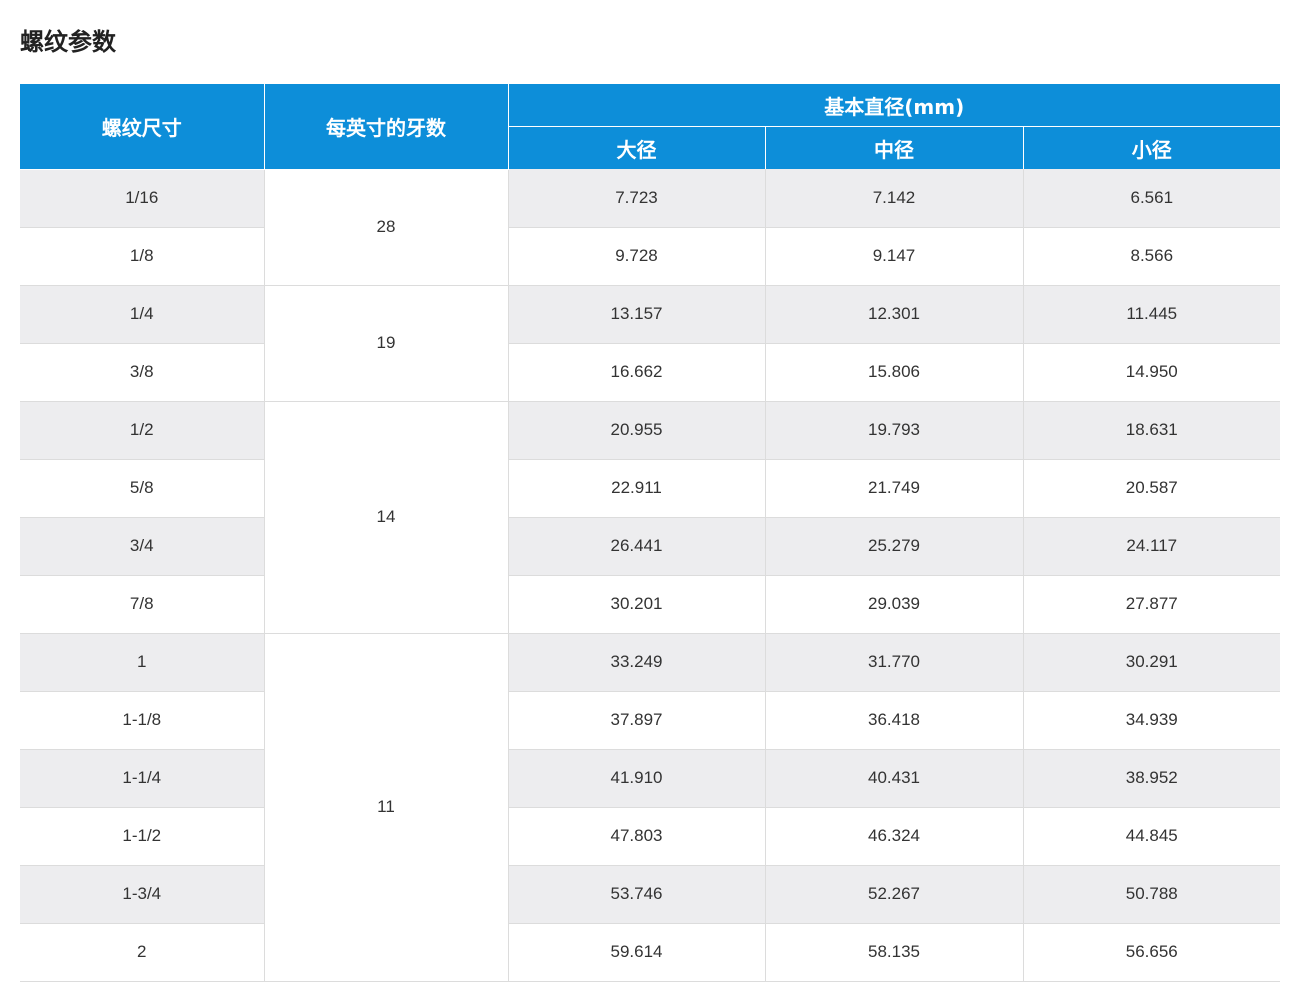  Describe the element at coordinates (1151, 836) in the screenshot. I see `cell-minor-diameter: 44.845` at that location.